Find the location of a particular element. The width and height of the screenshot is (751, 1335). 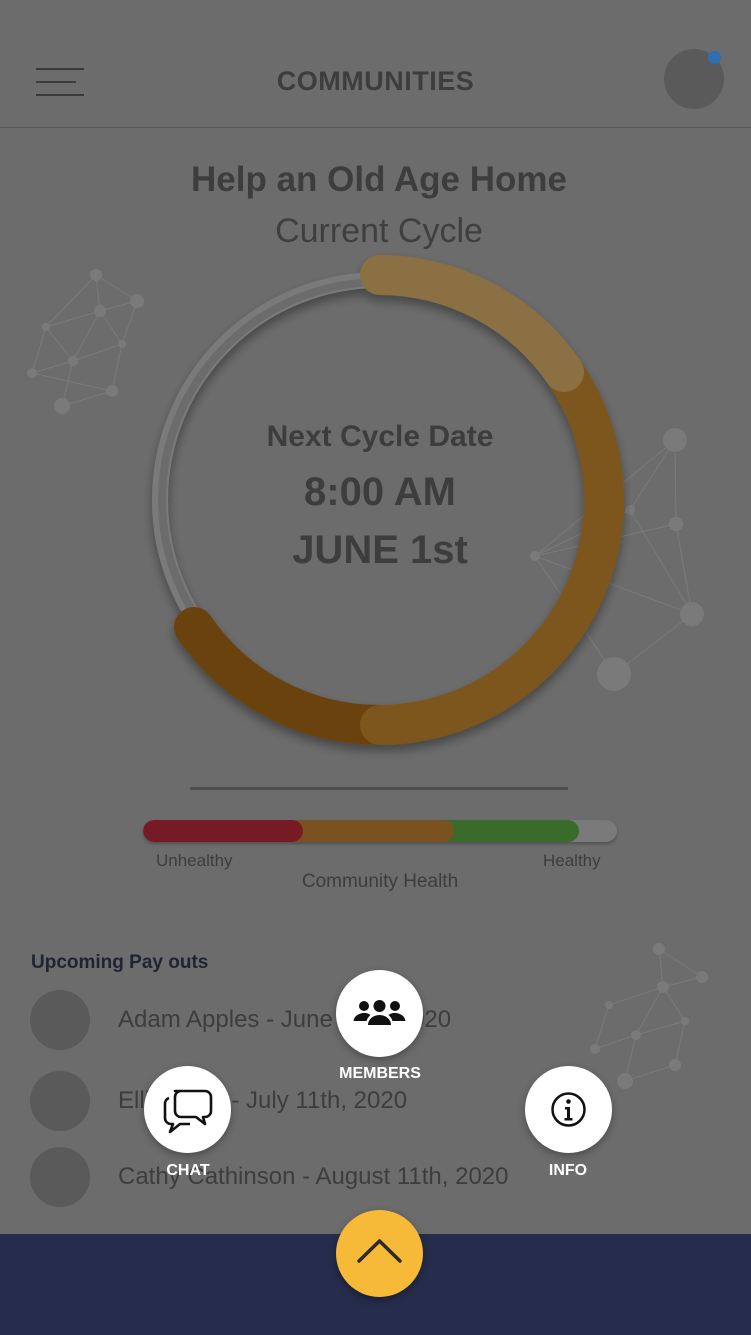

payouts-title: Upcoming Pay outs is located at coordinates (120, 962).